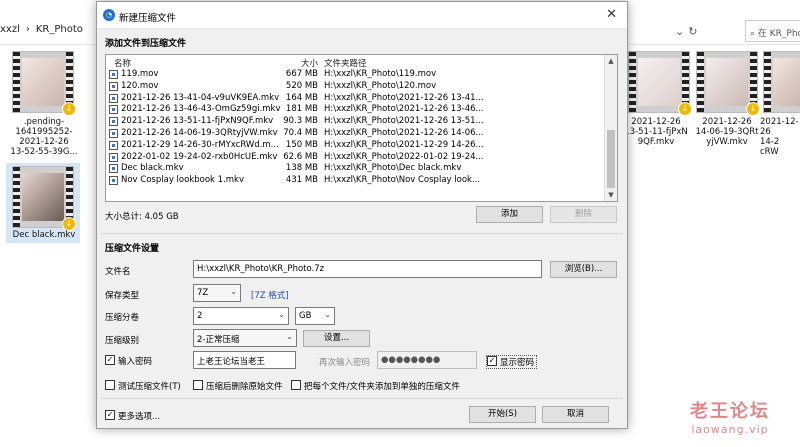 The image size is (800, 447). I want to click on compression-level-select: 2-正常压缩 ⌄, so click(245, 338).